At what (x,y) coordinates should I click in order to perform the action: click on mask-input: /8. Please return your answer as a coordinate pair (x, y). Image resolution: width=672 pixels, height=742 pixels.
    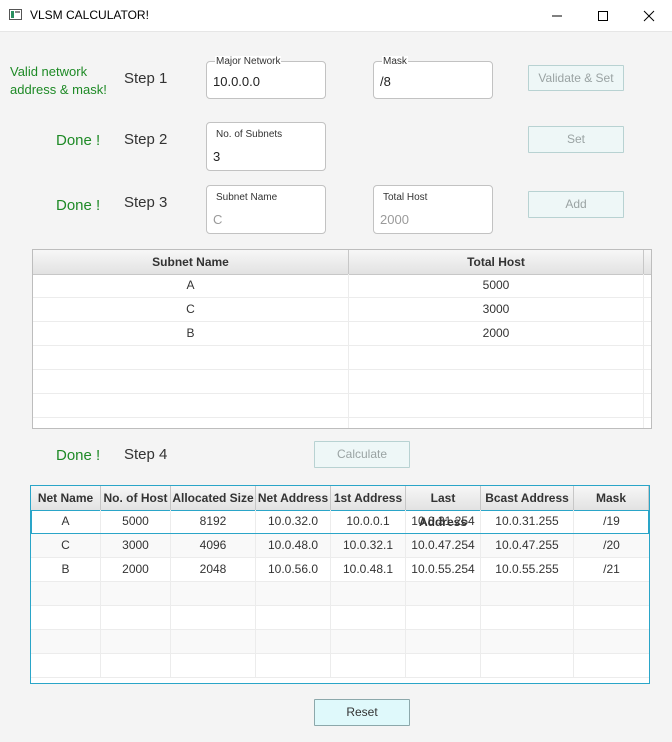
    Looking at the image, I should click on (385, 81).